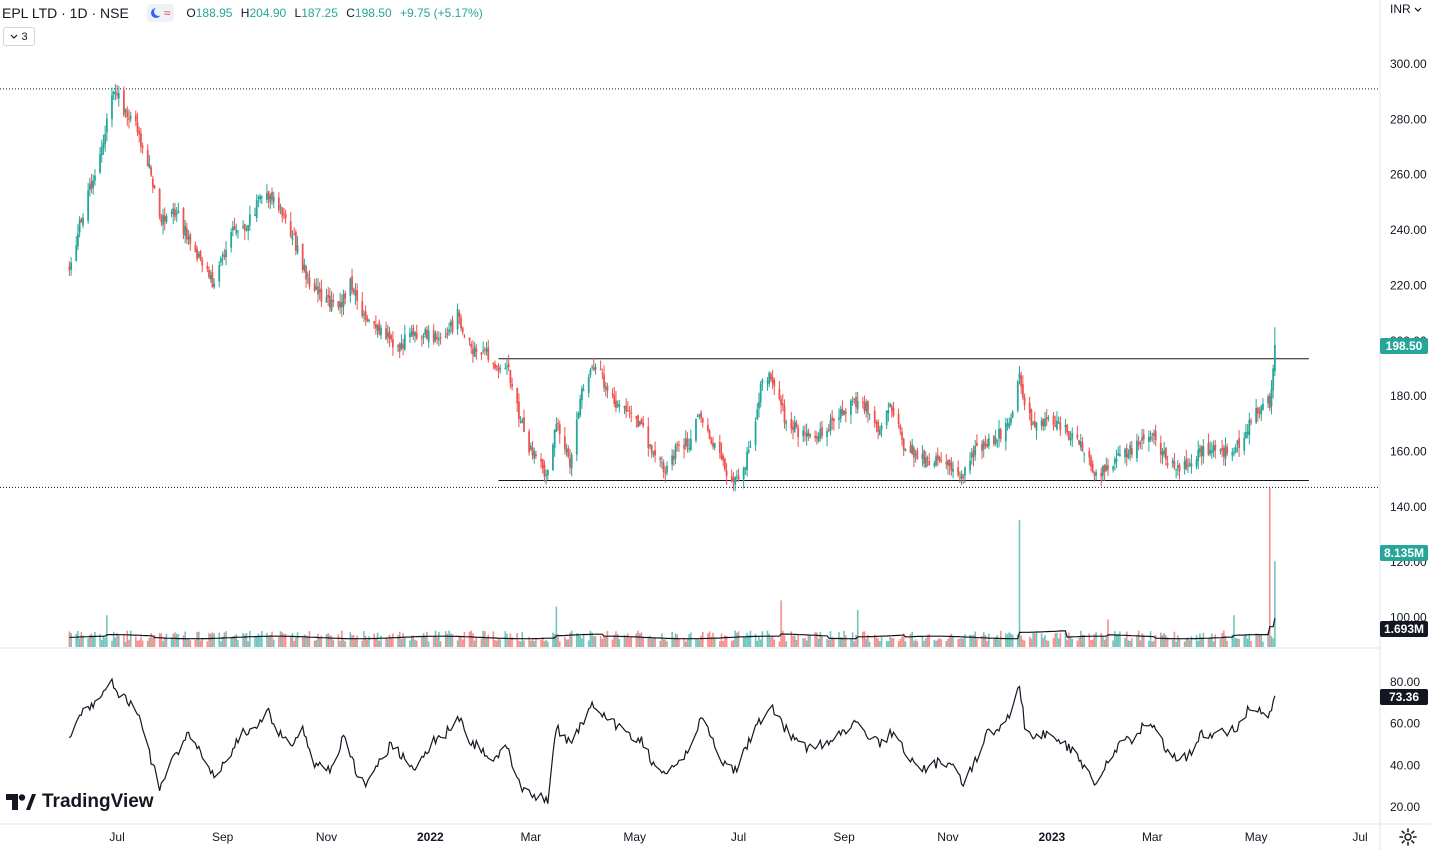 The image size is (1431, 850). What do you see at coordinates (167, 13) in the screenshot?
I see `wave-icon: ≈` at bounding box center [167, 13].